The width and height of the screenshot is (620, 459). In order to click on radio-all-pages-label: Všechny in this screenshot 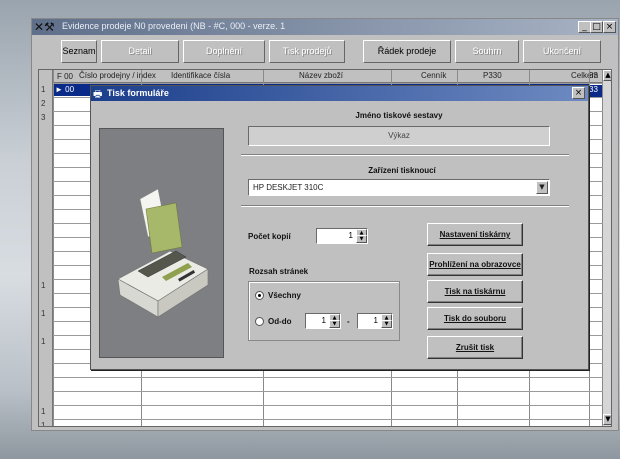, I will do `click(284, 295)`.